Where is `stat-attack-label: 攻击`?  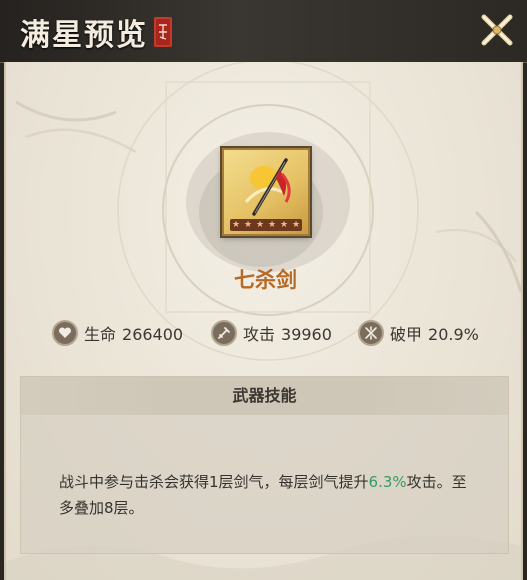
stat-attack-label: 攻击 is located at coordinates (259, 334).